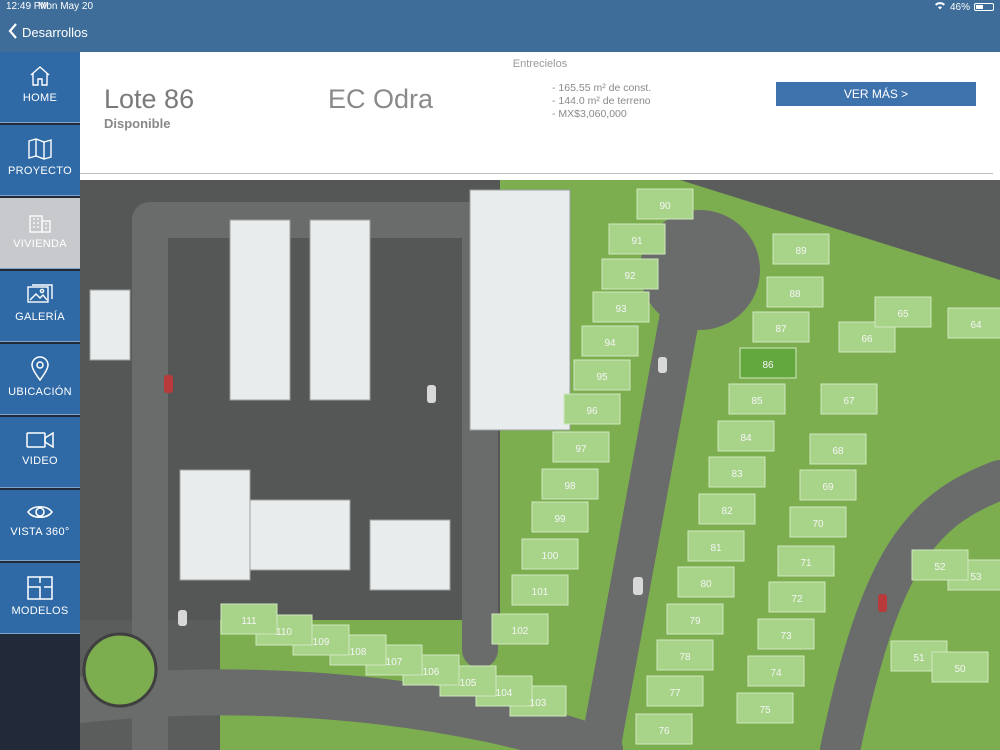 This screenshot has height=750, width=1000. What do you see at coordinates (40, 98) in the screenshot?
I see `sidebar-item-label: HOME` at bounding box center [40, 98].